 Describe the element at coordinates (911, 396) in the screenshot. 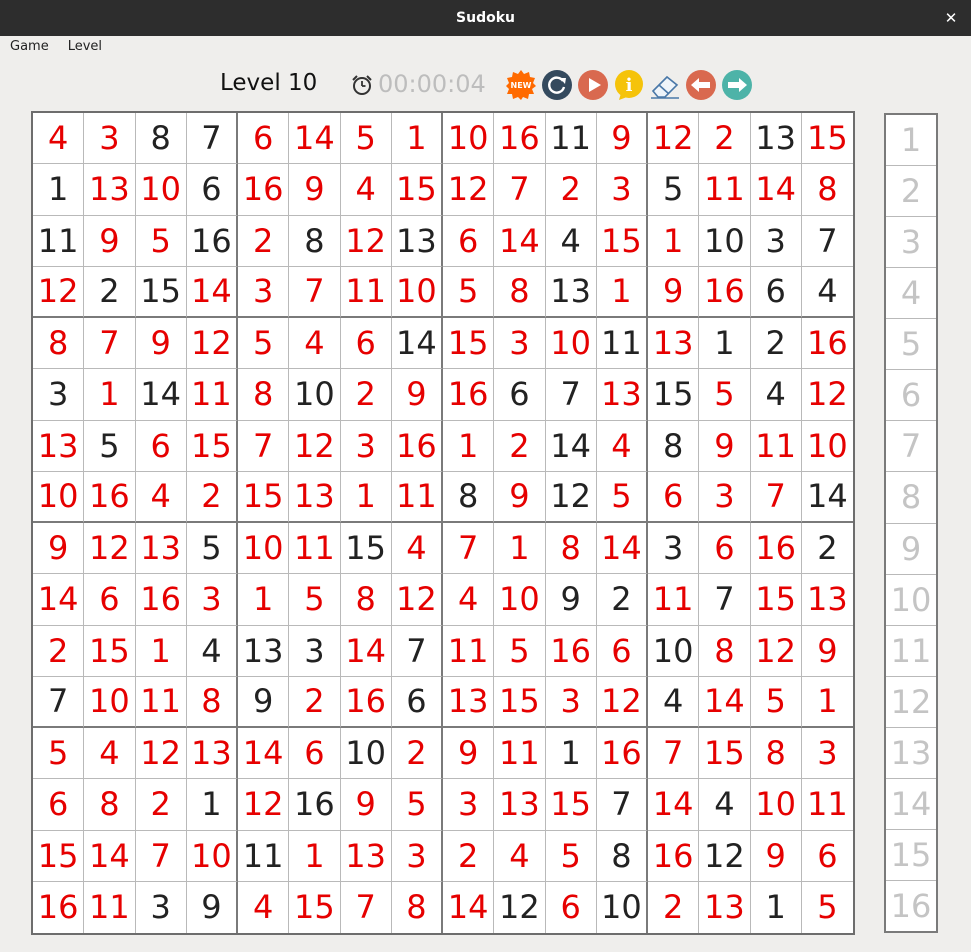

I see `palette-number-6: 6` at that location.